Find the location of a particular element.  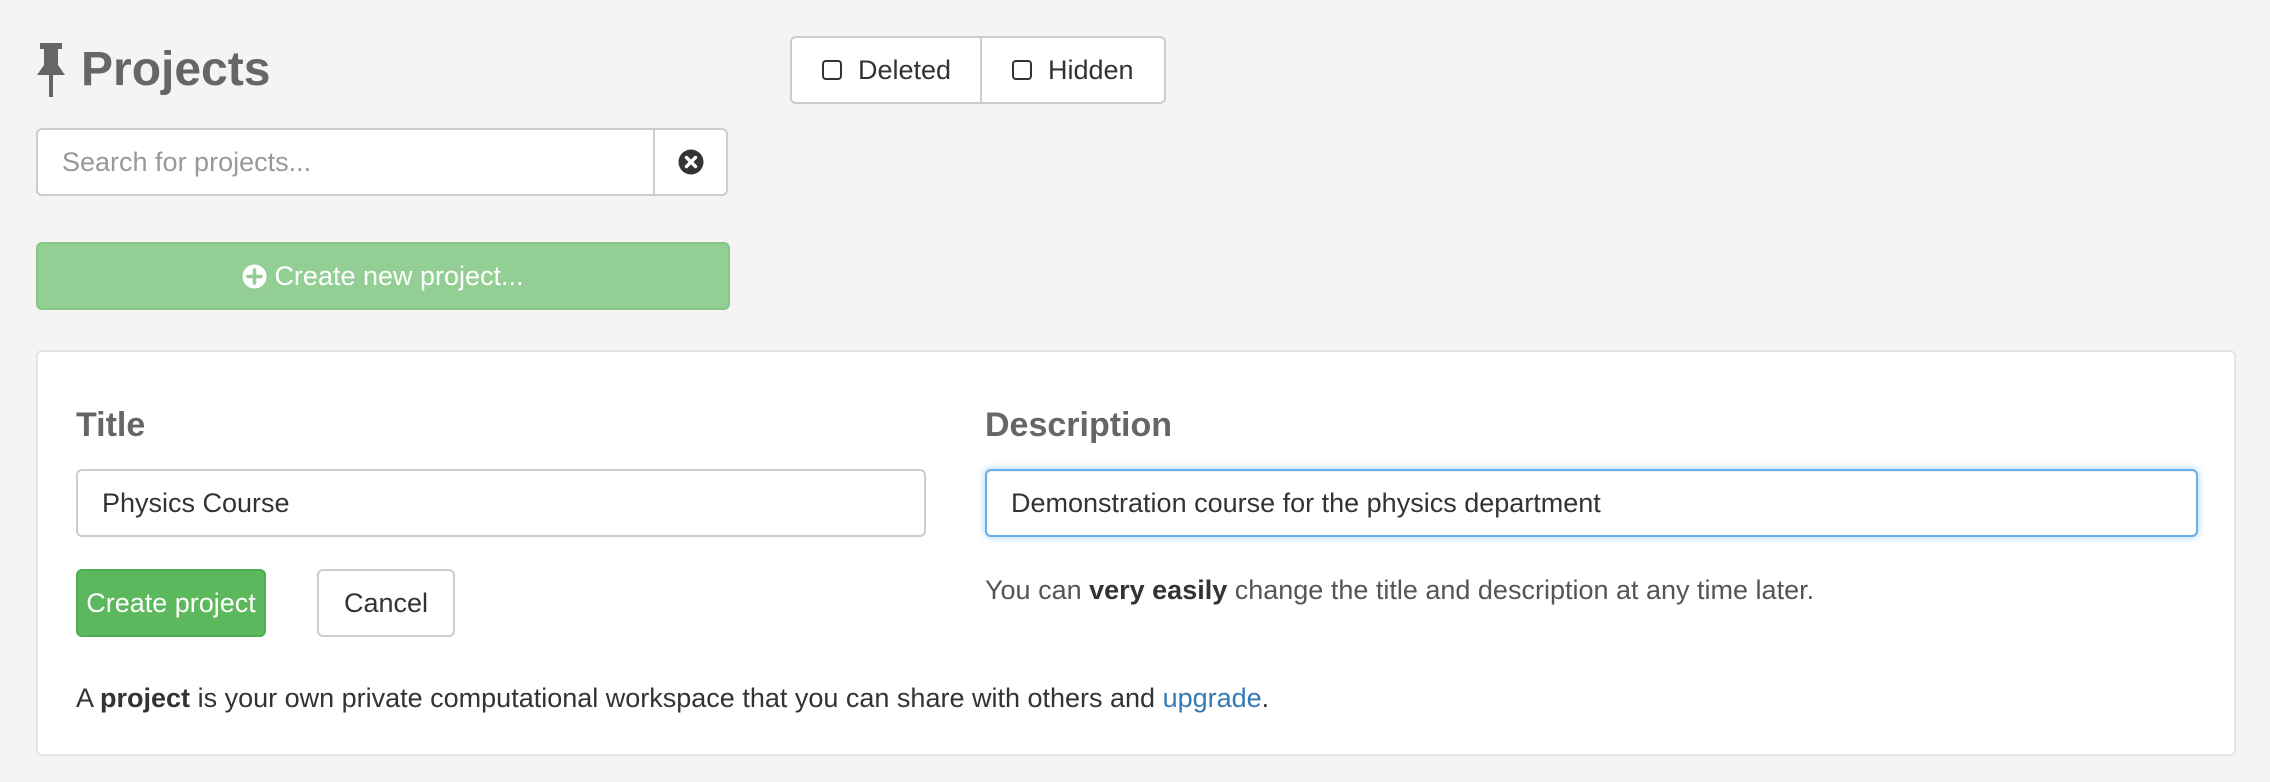

title-label: Title is located at coordinates (111, 425).